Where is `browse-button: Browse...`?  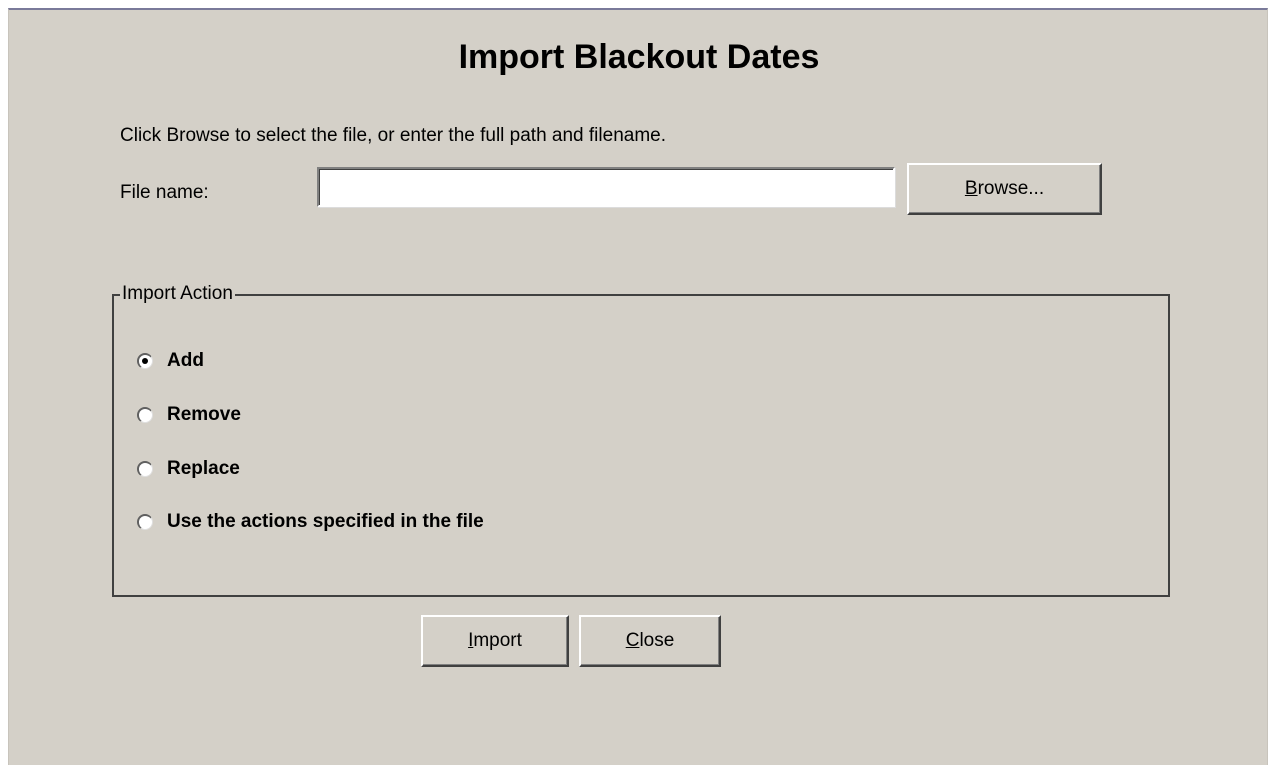
browse-button: Browse... is located at coordinates (1004, 189).